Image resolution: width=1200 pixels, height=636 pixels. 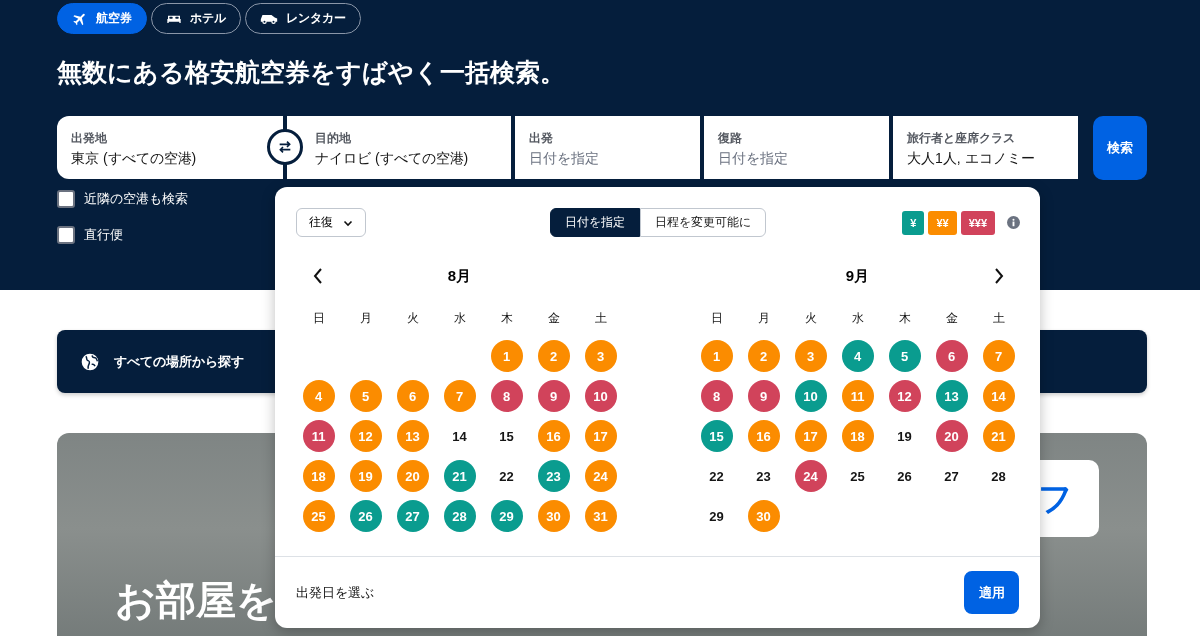 I want to click on calendar-day: 31, so click(x=600, y=516).